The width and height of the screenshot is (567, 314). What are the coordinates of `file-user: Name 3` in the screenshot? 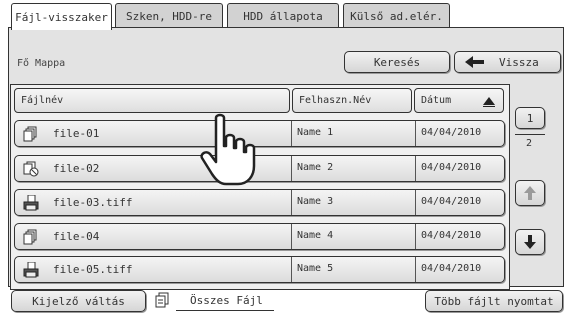 It's located at (315, 201).